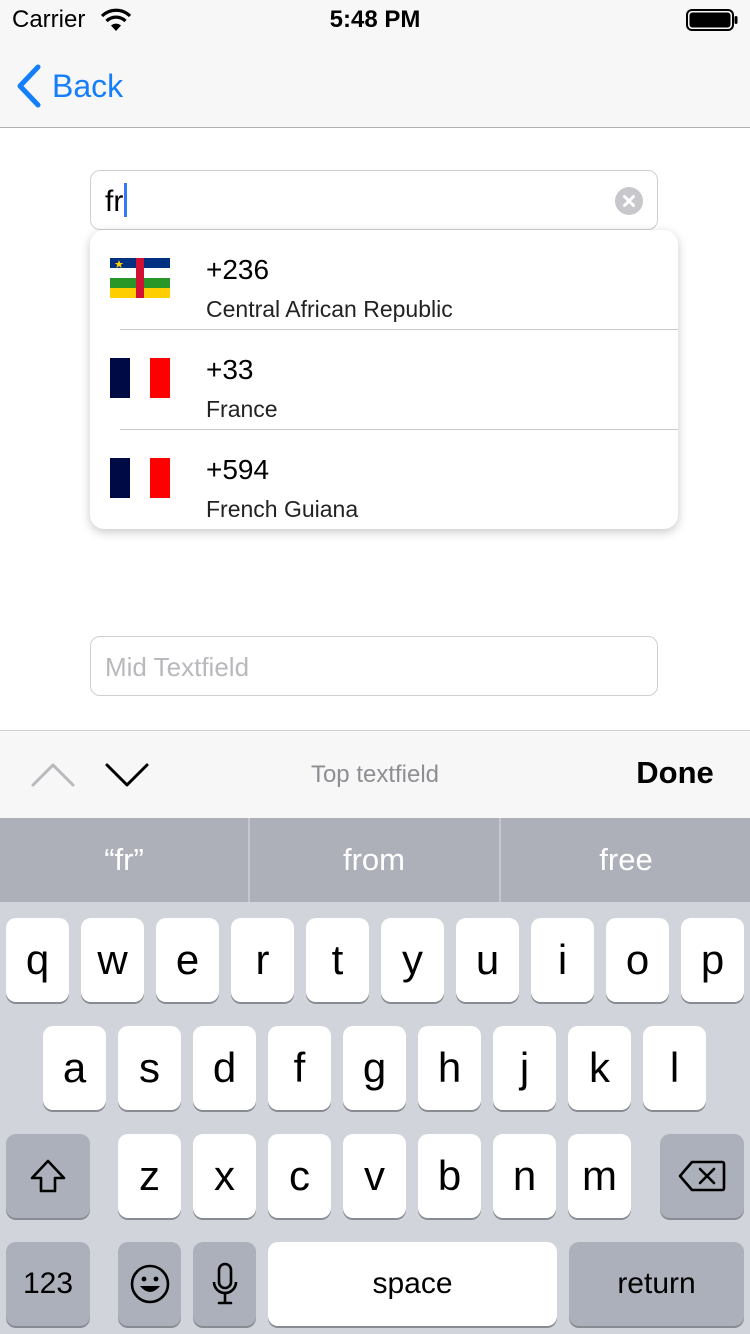 The width and height of the screenshot is (750, 1334). I want to click on top-textfield: fr, so click(374, 200).